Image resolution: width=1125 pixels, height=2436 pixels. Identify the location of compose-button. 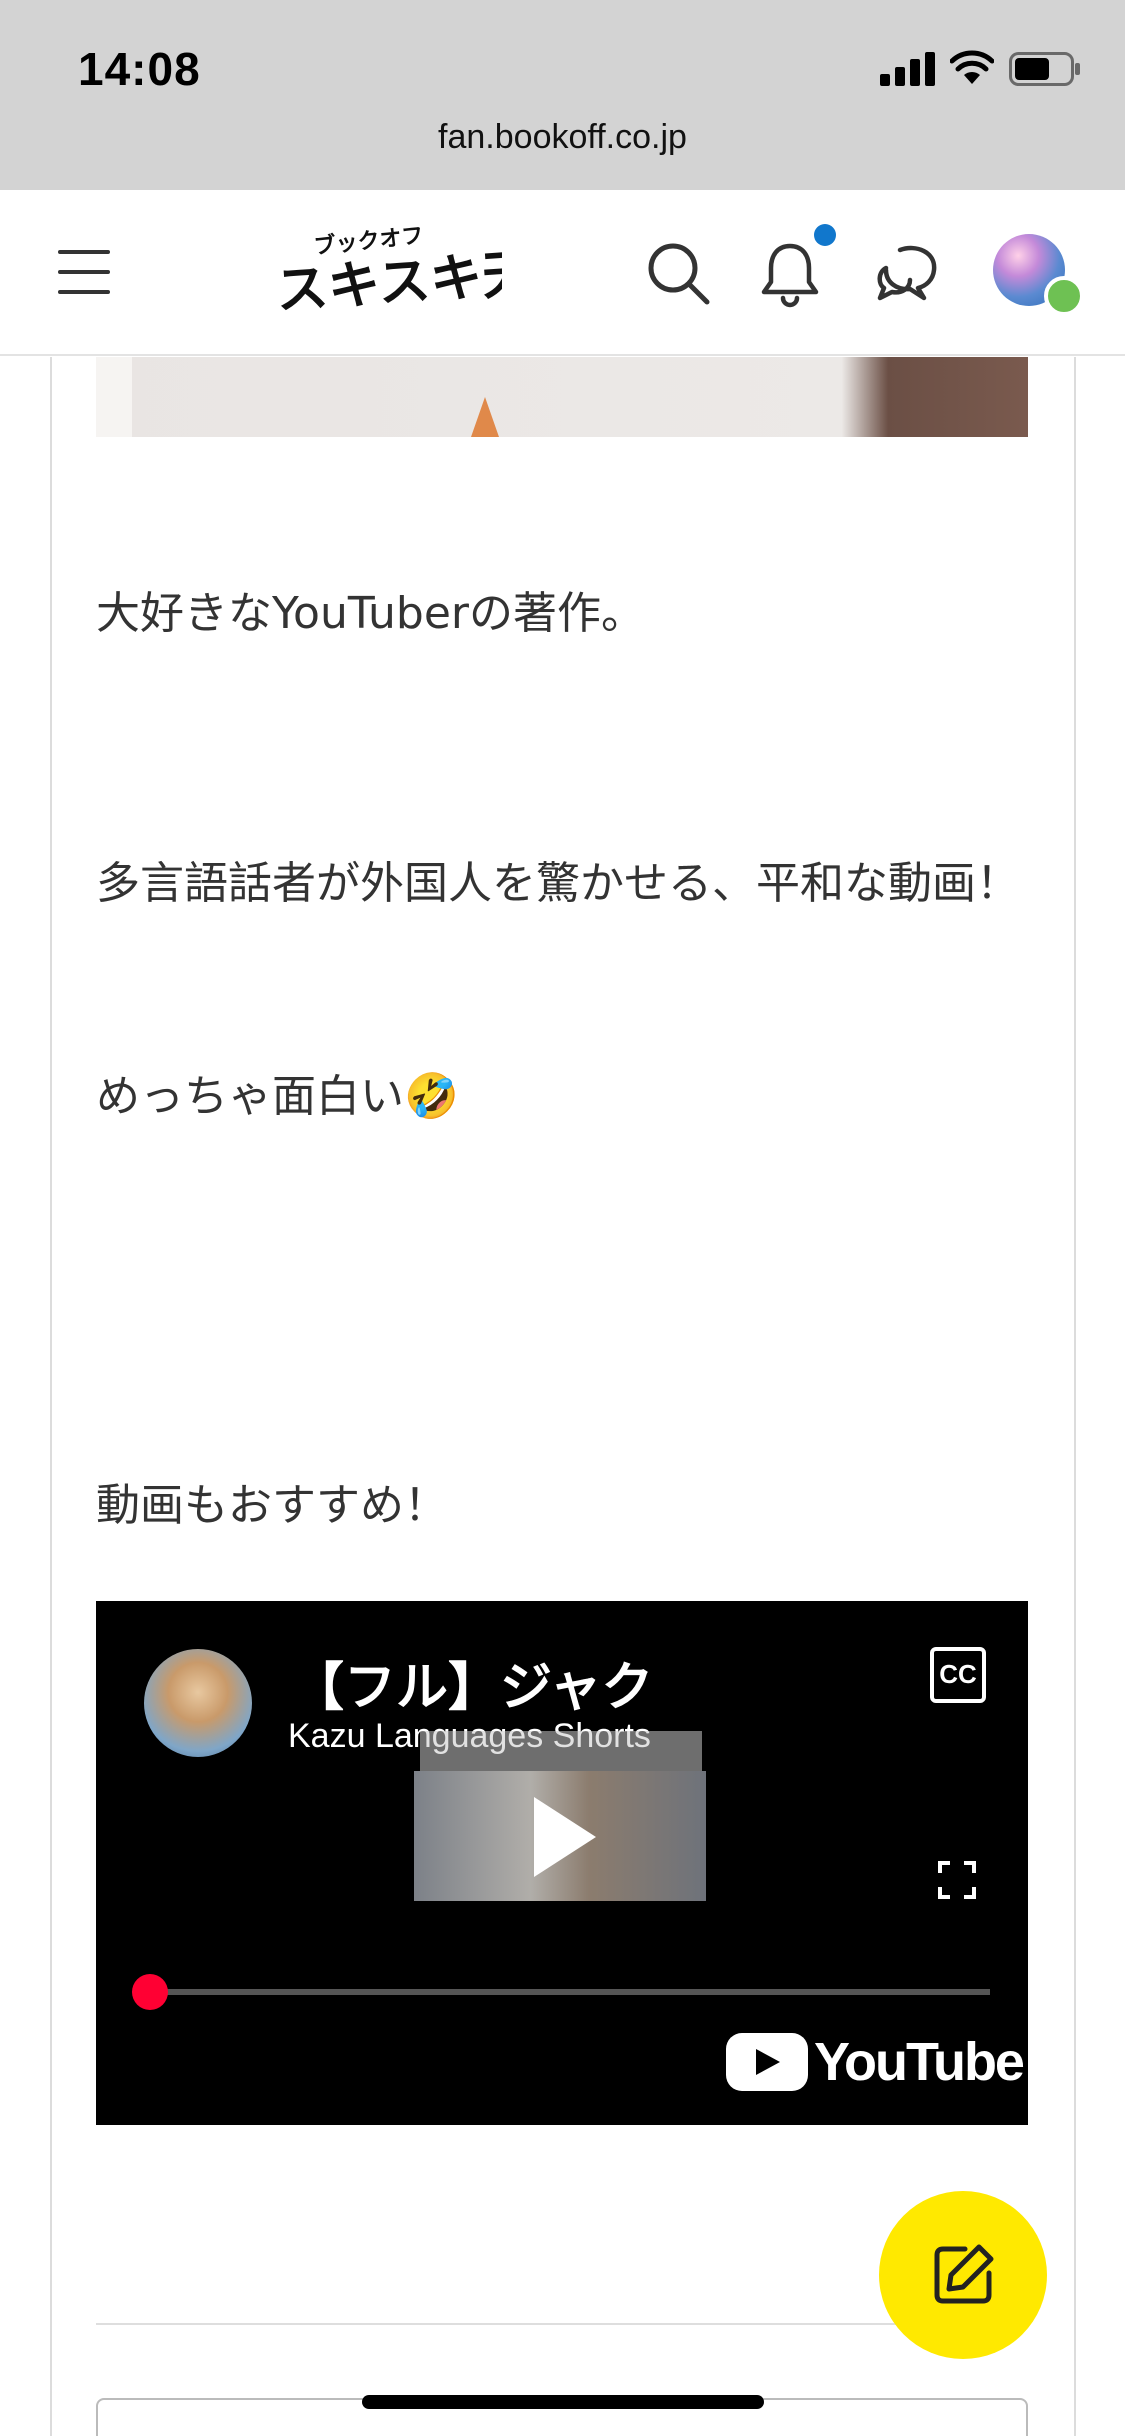
(963, 2275).